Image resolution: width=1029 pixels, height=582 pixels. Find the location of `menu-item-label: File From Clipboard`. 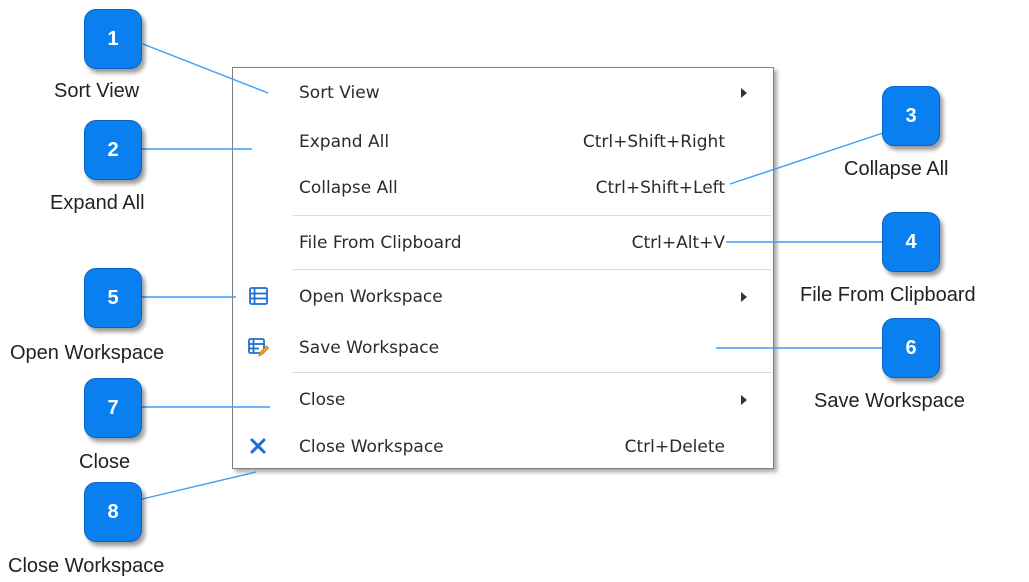

menu-item-label: File From Clipboard is located at coordinates (380, 243).